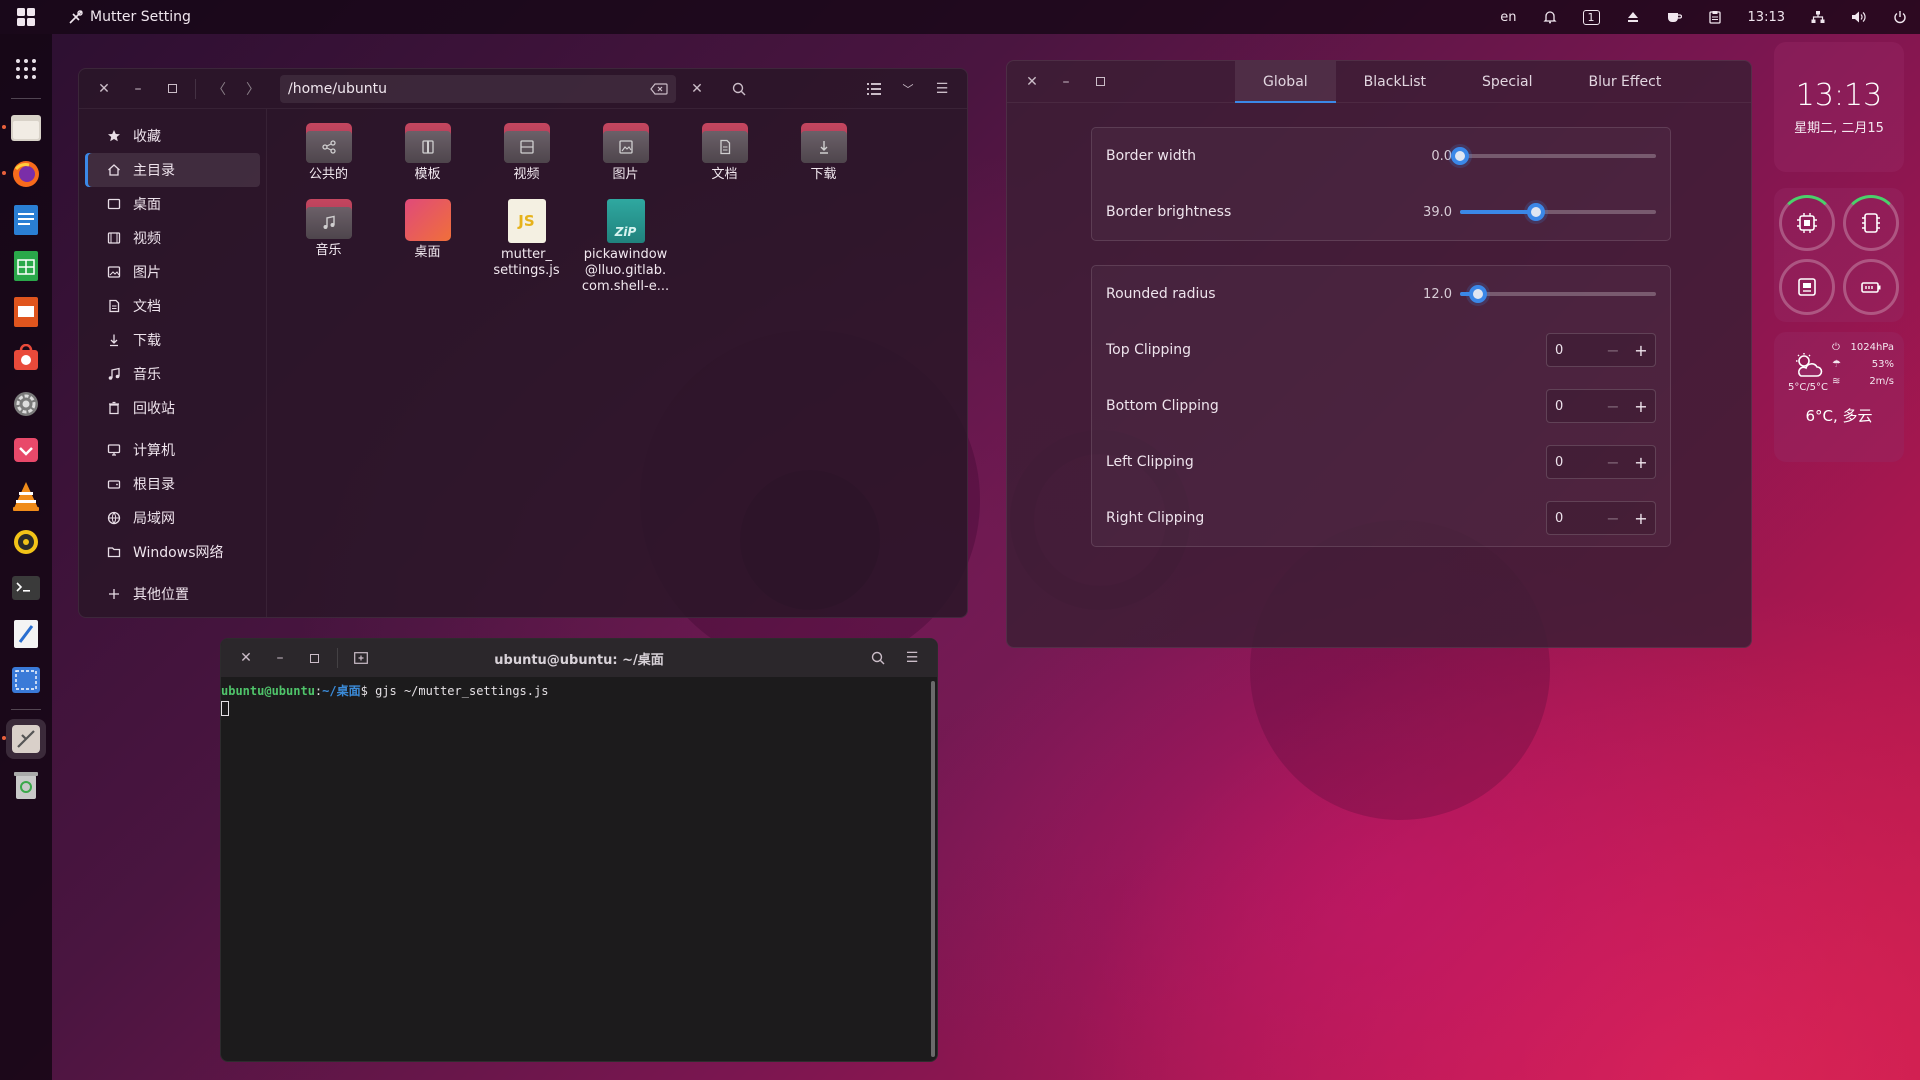 The width and height of the screenshot is (1920, 1080). I want to click on view-list-button, so click(874, 89).